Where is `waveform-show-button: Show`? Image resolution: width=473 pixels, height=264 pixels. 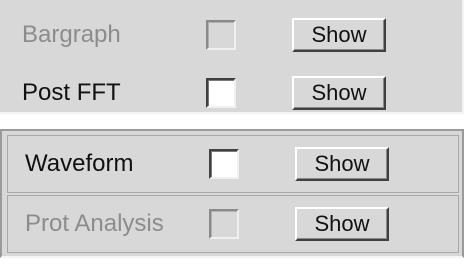
waveform-show-button: Show is located at coordinates (342, 164).